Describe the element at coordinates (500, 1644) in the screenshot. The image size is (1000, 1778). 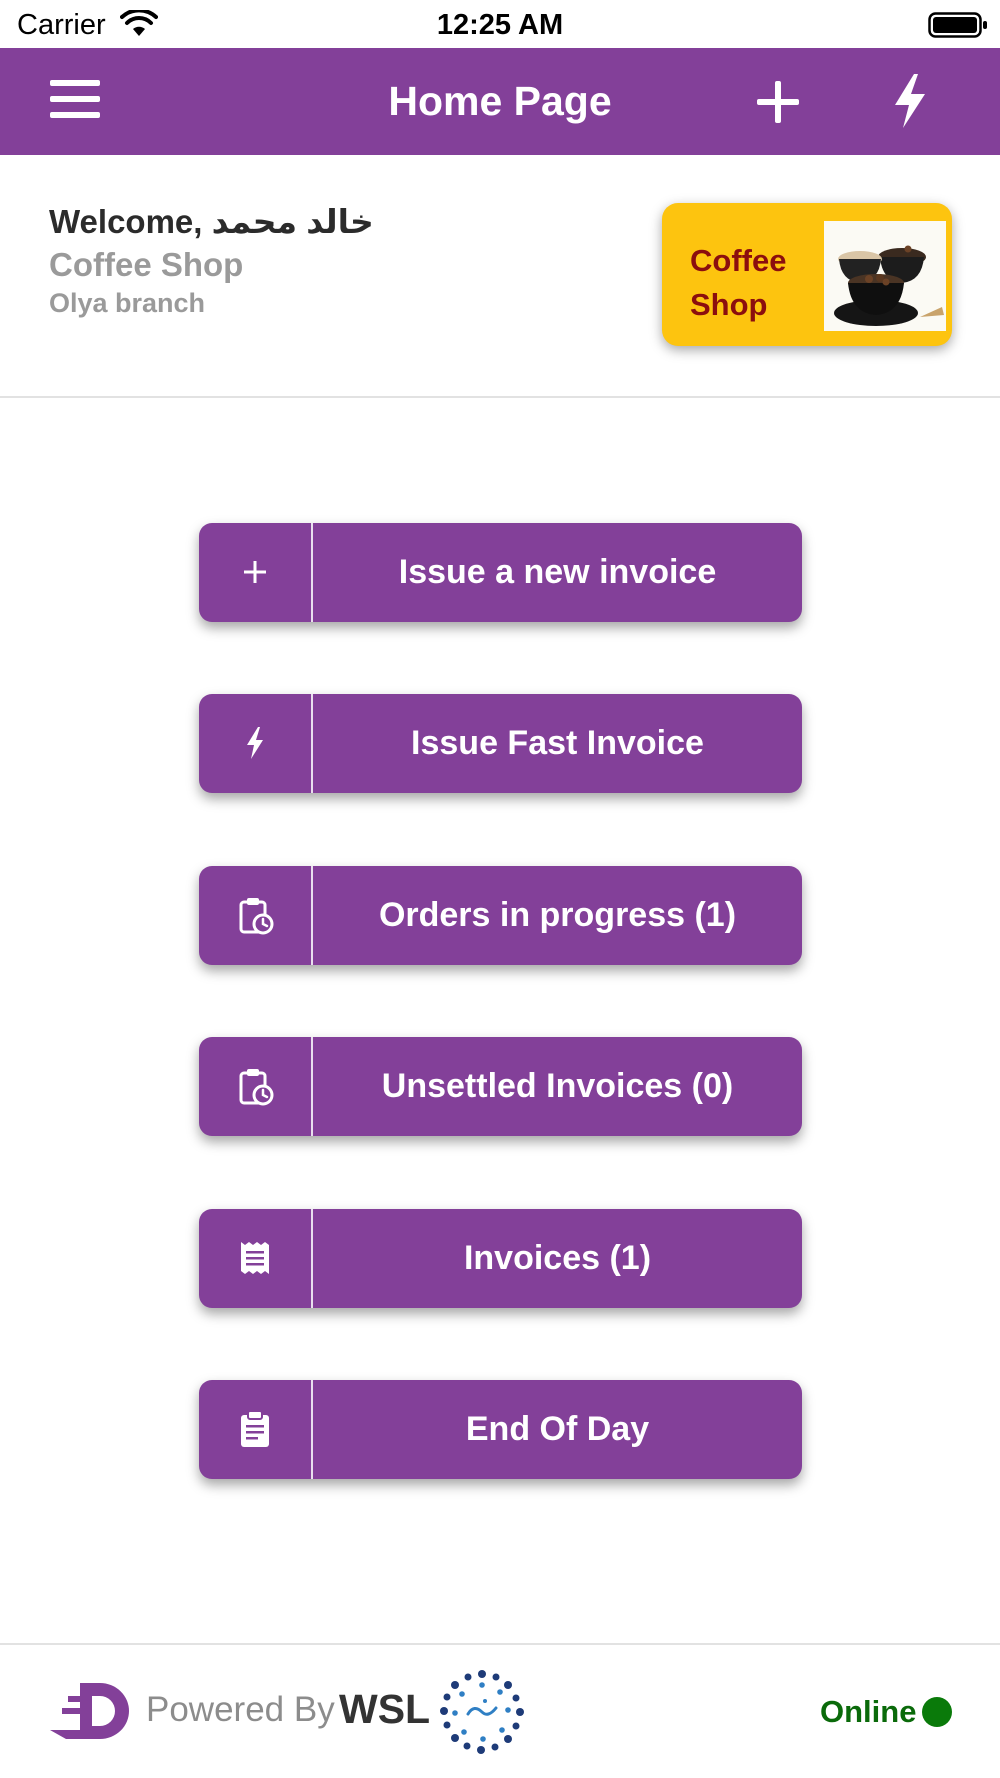
I see `footer-divider` at that location.